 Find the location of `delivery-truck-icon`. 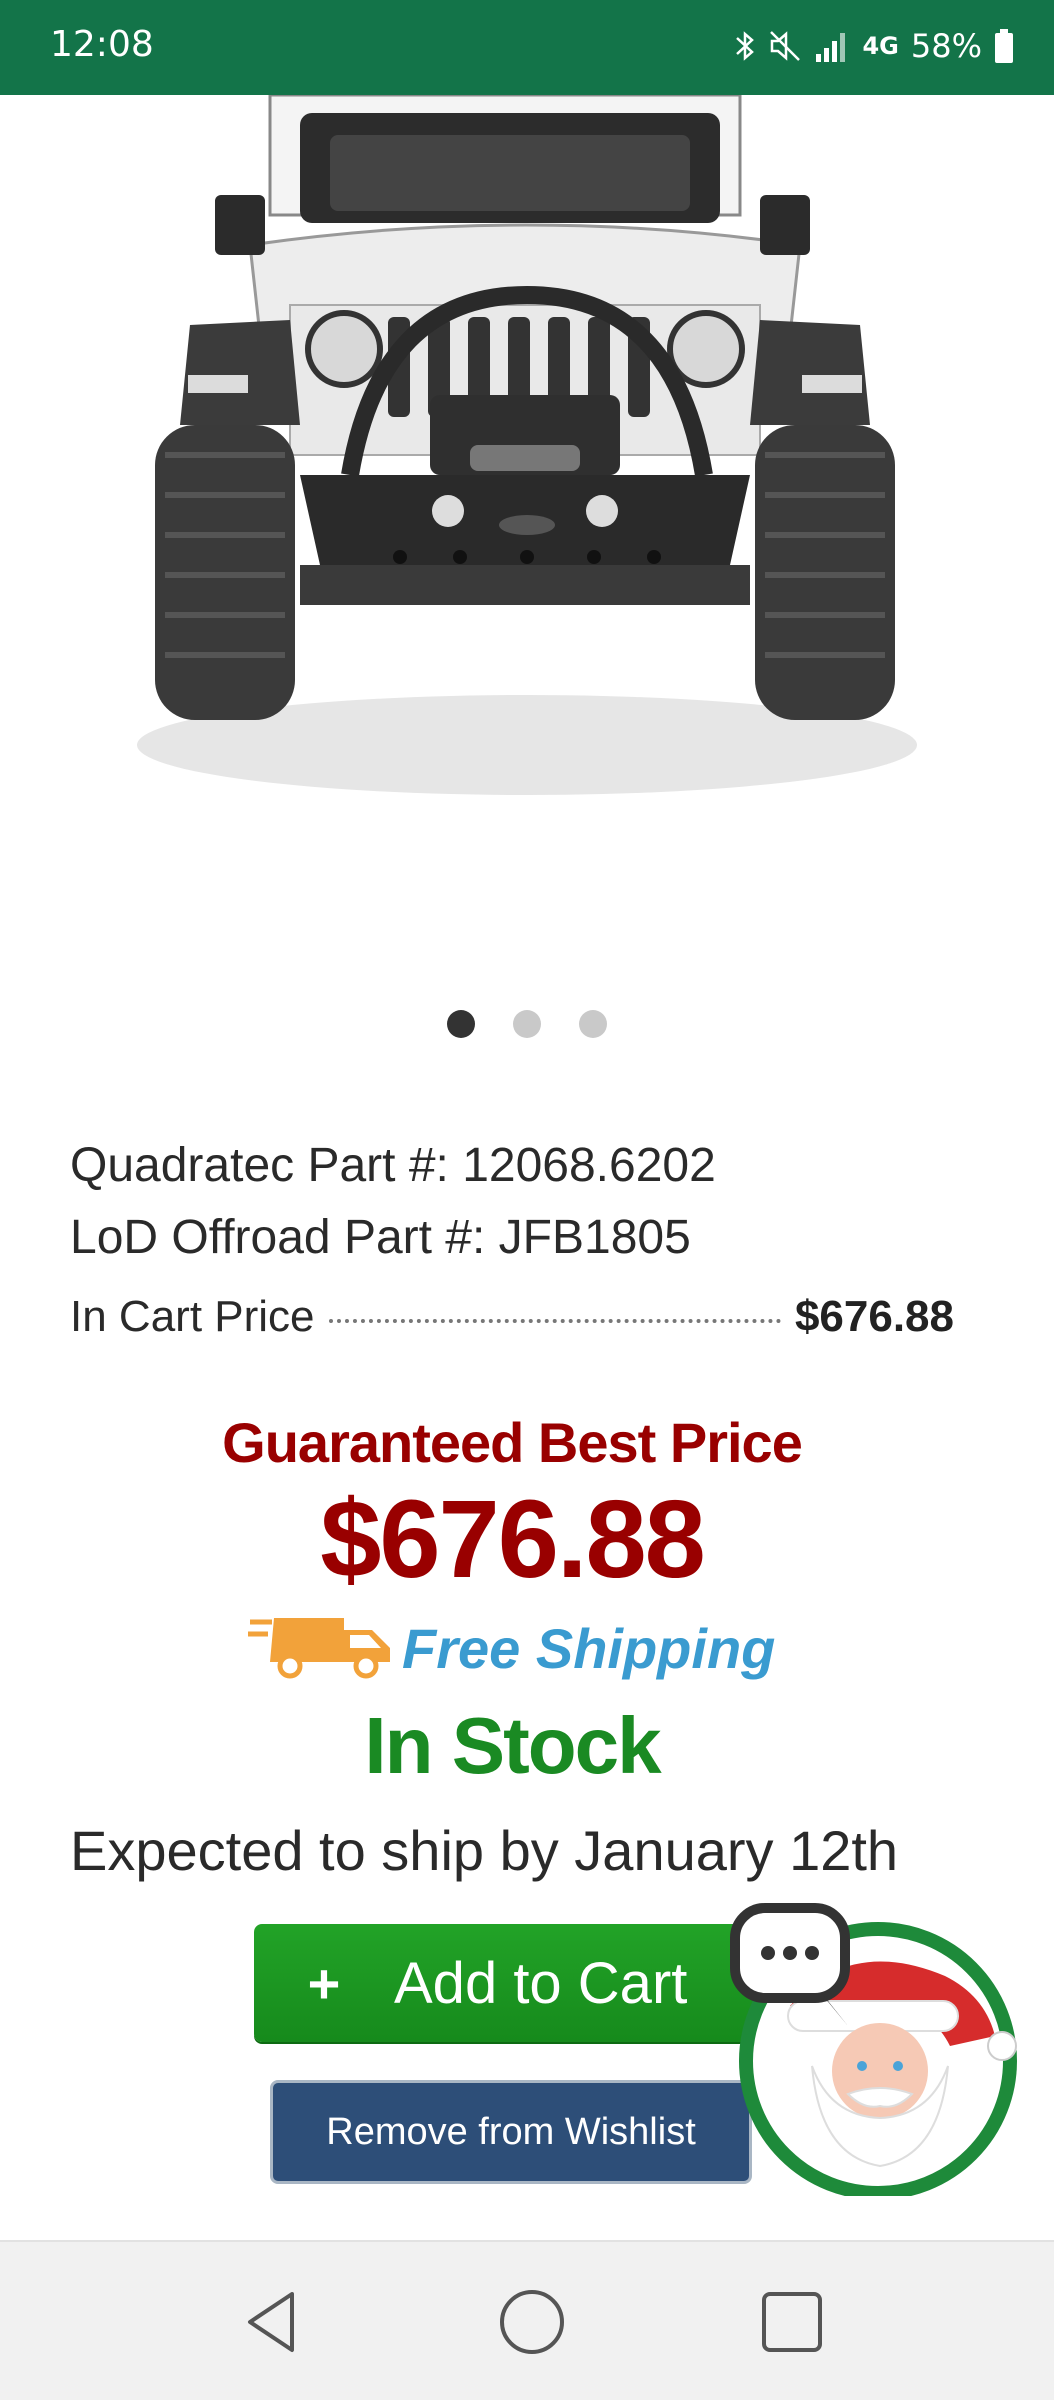

delivery-truck-icon is located at coordinates (322, 1648).